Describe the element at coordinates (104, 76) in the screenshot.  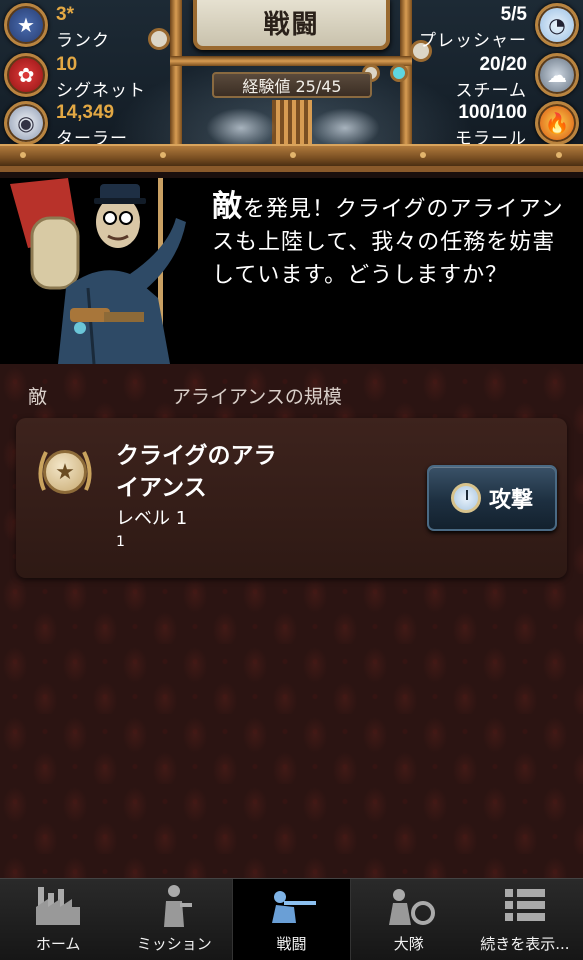
I see `stat-signet: ✿ 10 シグネット` at that location.